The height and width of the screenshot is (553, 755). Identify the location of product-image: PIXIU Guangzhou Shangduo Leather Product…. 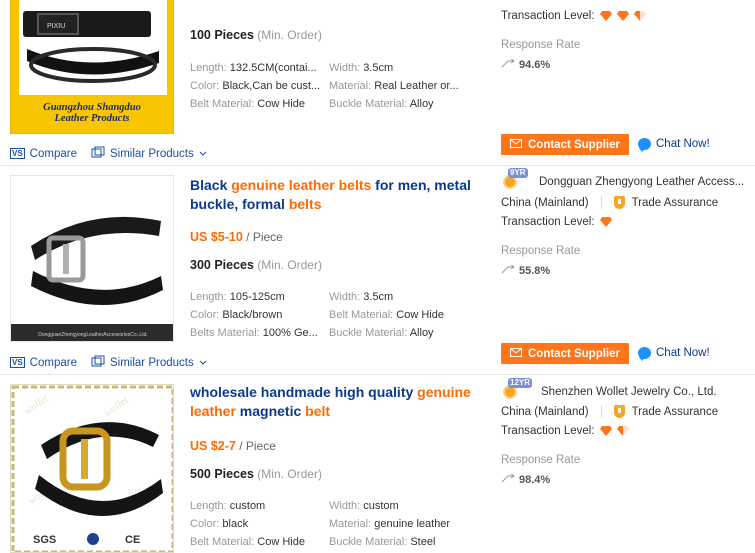
(92, 67).